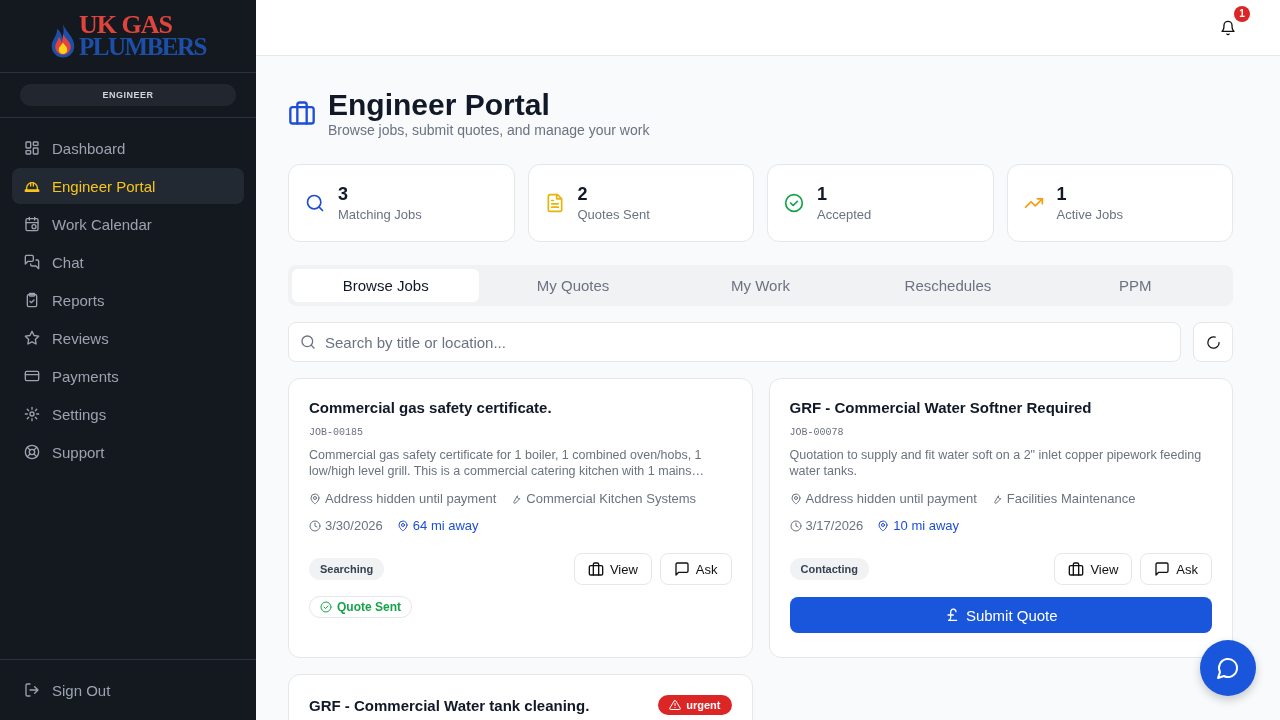 The width and height of the screenshot is (1280, 720). What do you see at coordinates (948, 285) in the screenshot?
I see `tab: Reschedules` at bounding box center [948, 285].